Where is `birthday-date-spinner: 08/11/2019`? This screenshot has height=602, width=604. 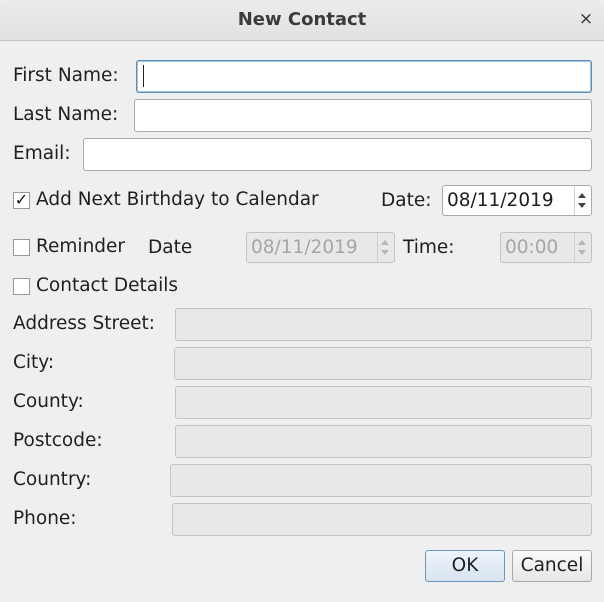
birthday-date-spinner: 08/11/2019 is located at coordinates (517, 200).